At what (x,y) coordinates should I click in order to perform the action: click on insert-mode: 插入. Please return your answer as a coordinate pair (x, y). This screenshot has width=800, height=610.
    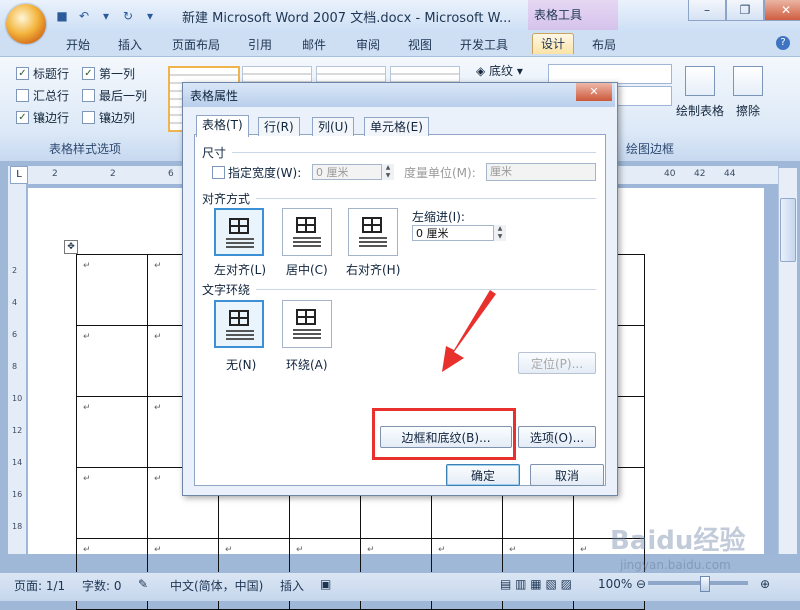
    Looking at the image, I should click on (292, 585).